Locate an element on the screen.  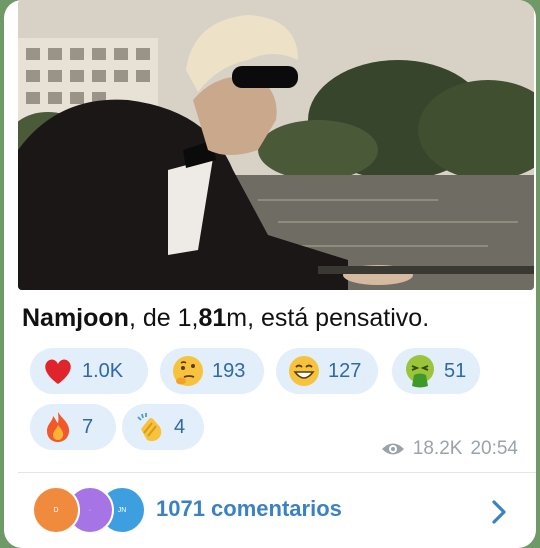
clapping-hands-icon is located at coordinates (149, 427).